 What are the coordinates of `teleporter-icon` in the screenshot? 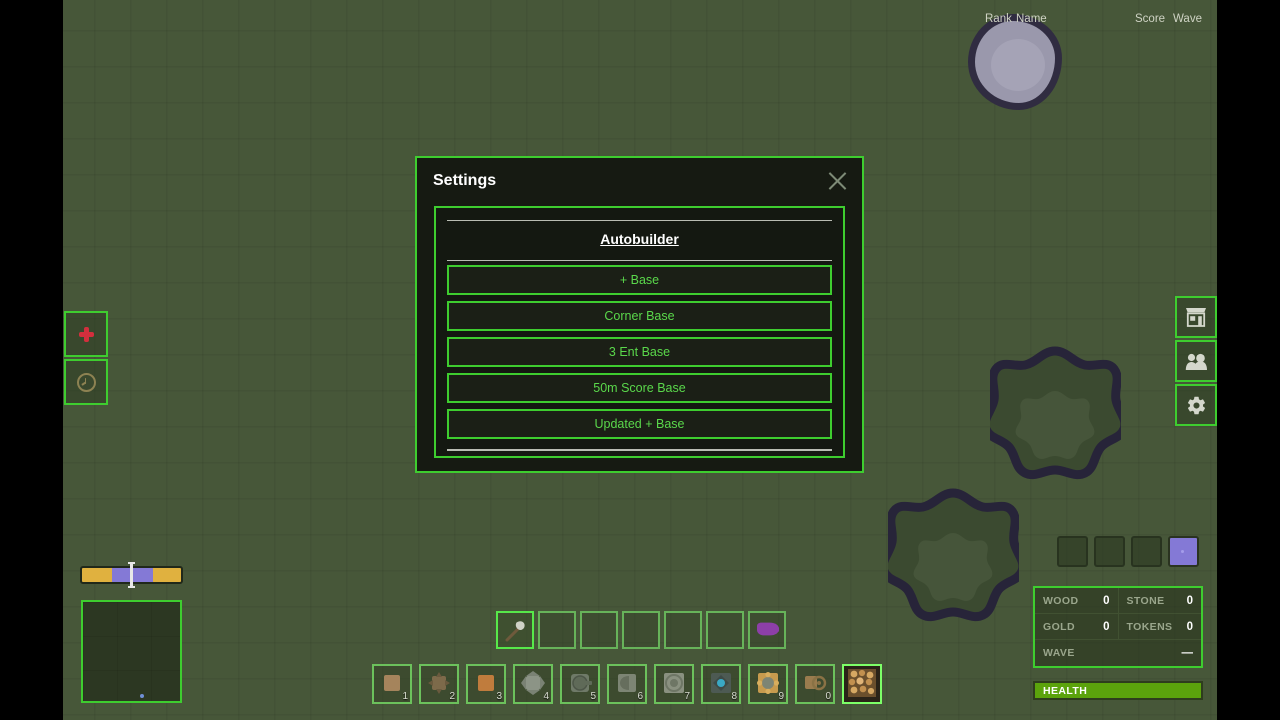 It's located at (721, 682).